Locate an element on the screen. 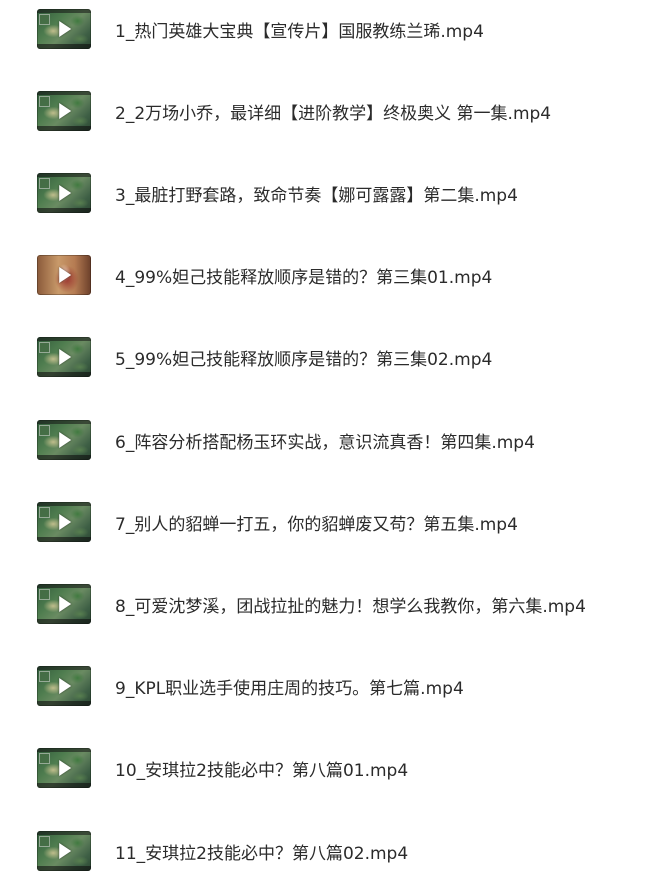  file-item: 5_99%妲己技能释放顺序是错的？第三集02.mp4 is located at coordinates (347, 357).